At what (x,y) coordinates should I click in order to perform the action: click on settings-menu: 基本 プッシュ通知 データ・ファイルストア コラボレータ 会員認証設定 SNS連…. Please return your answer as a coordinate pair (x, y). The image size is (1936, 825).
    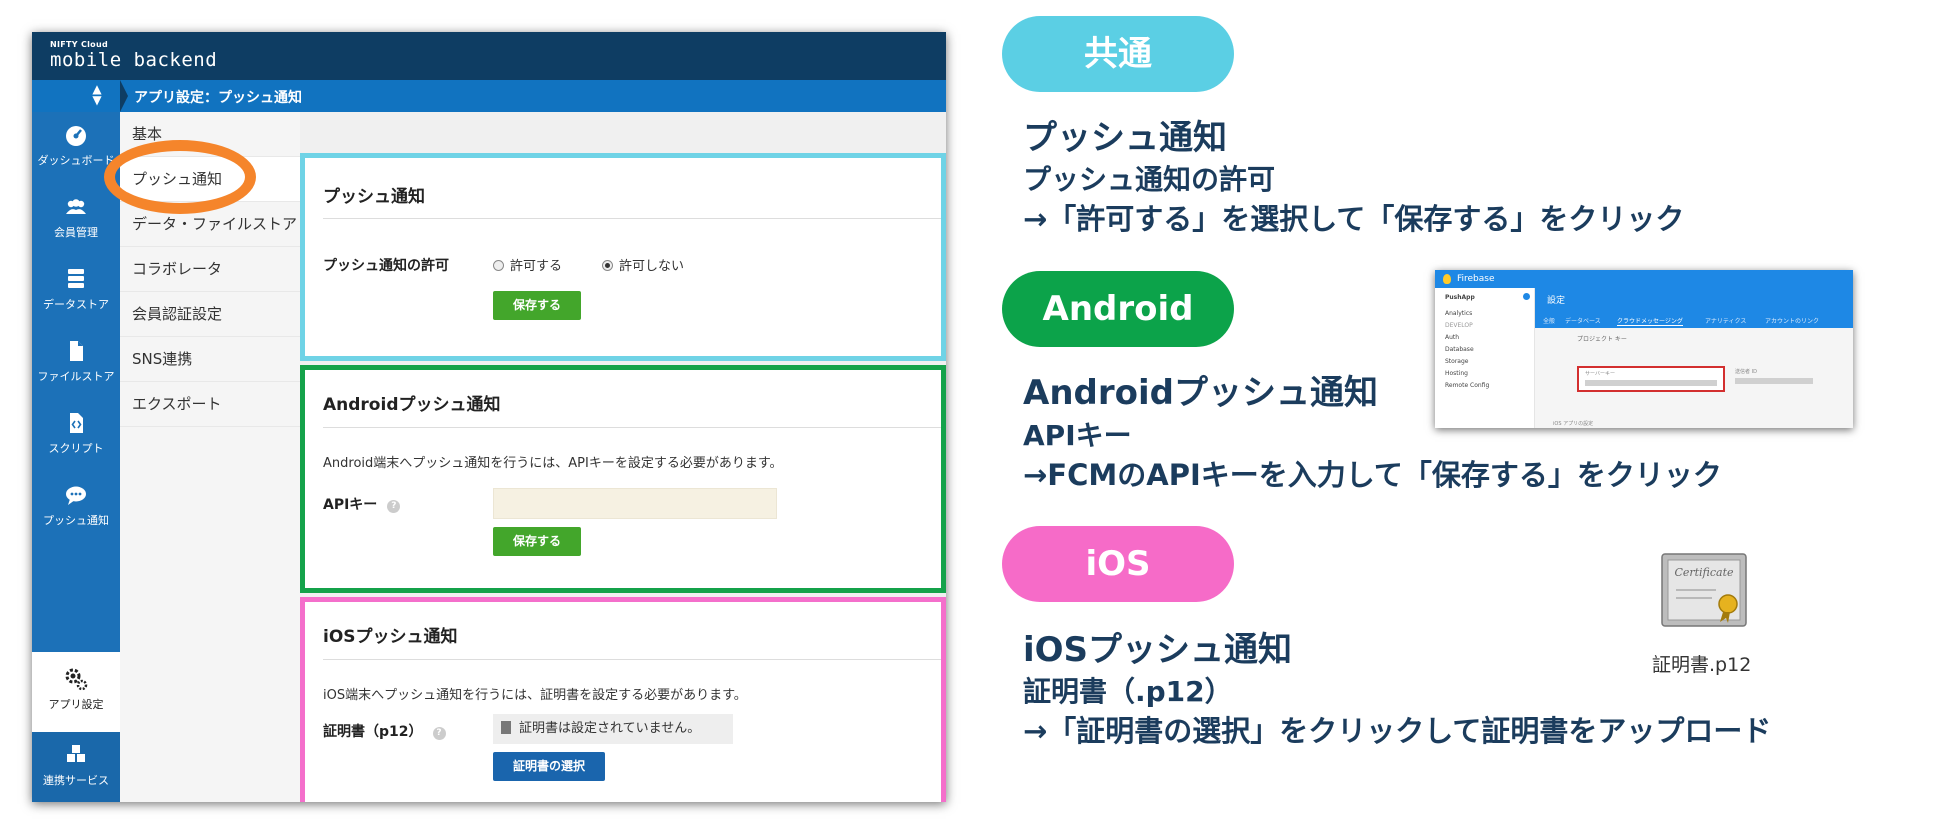
    Looking at the image, I should click on (210, 457).